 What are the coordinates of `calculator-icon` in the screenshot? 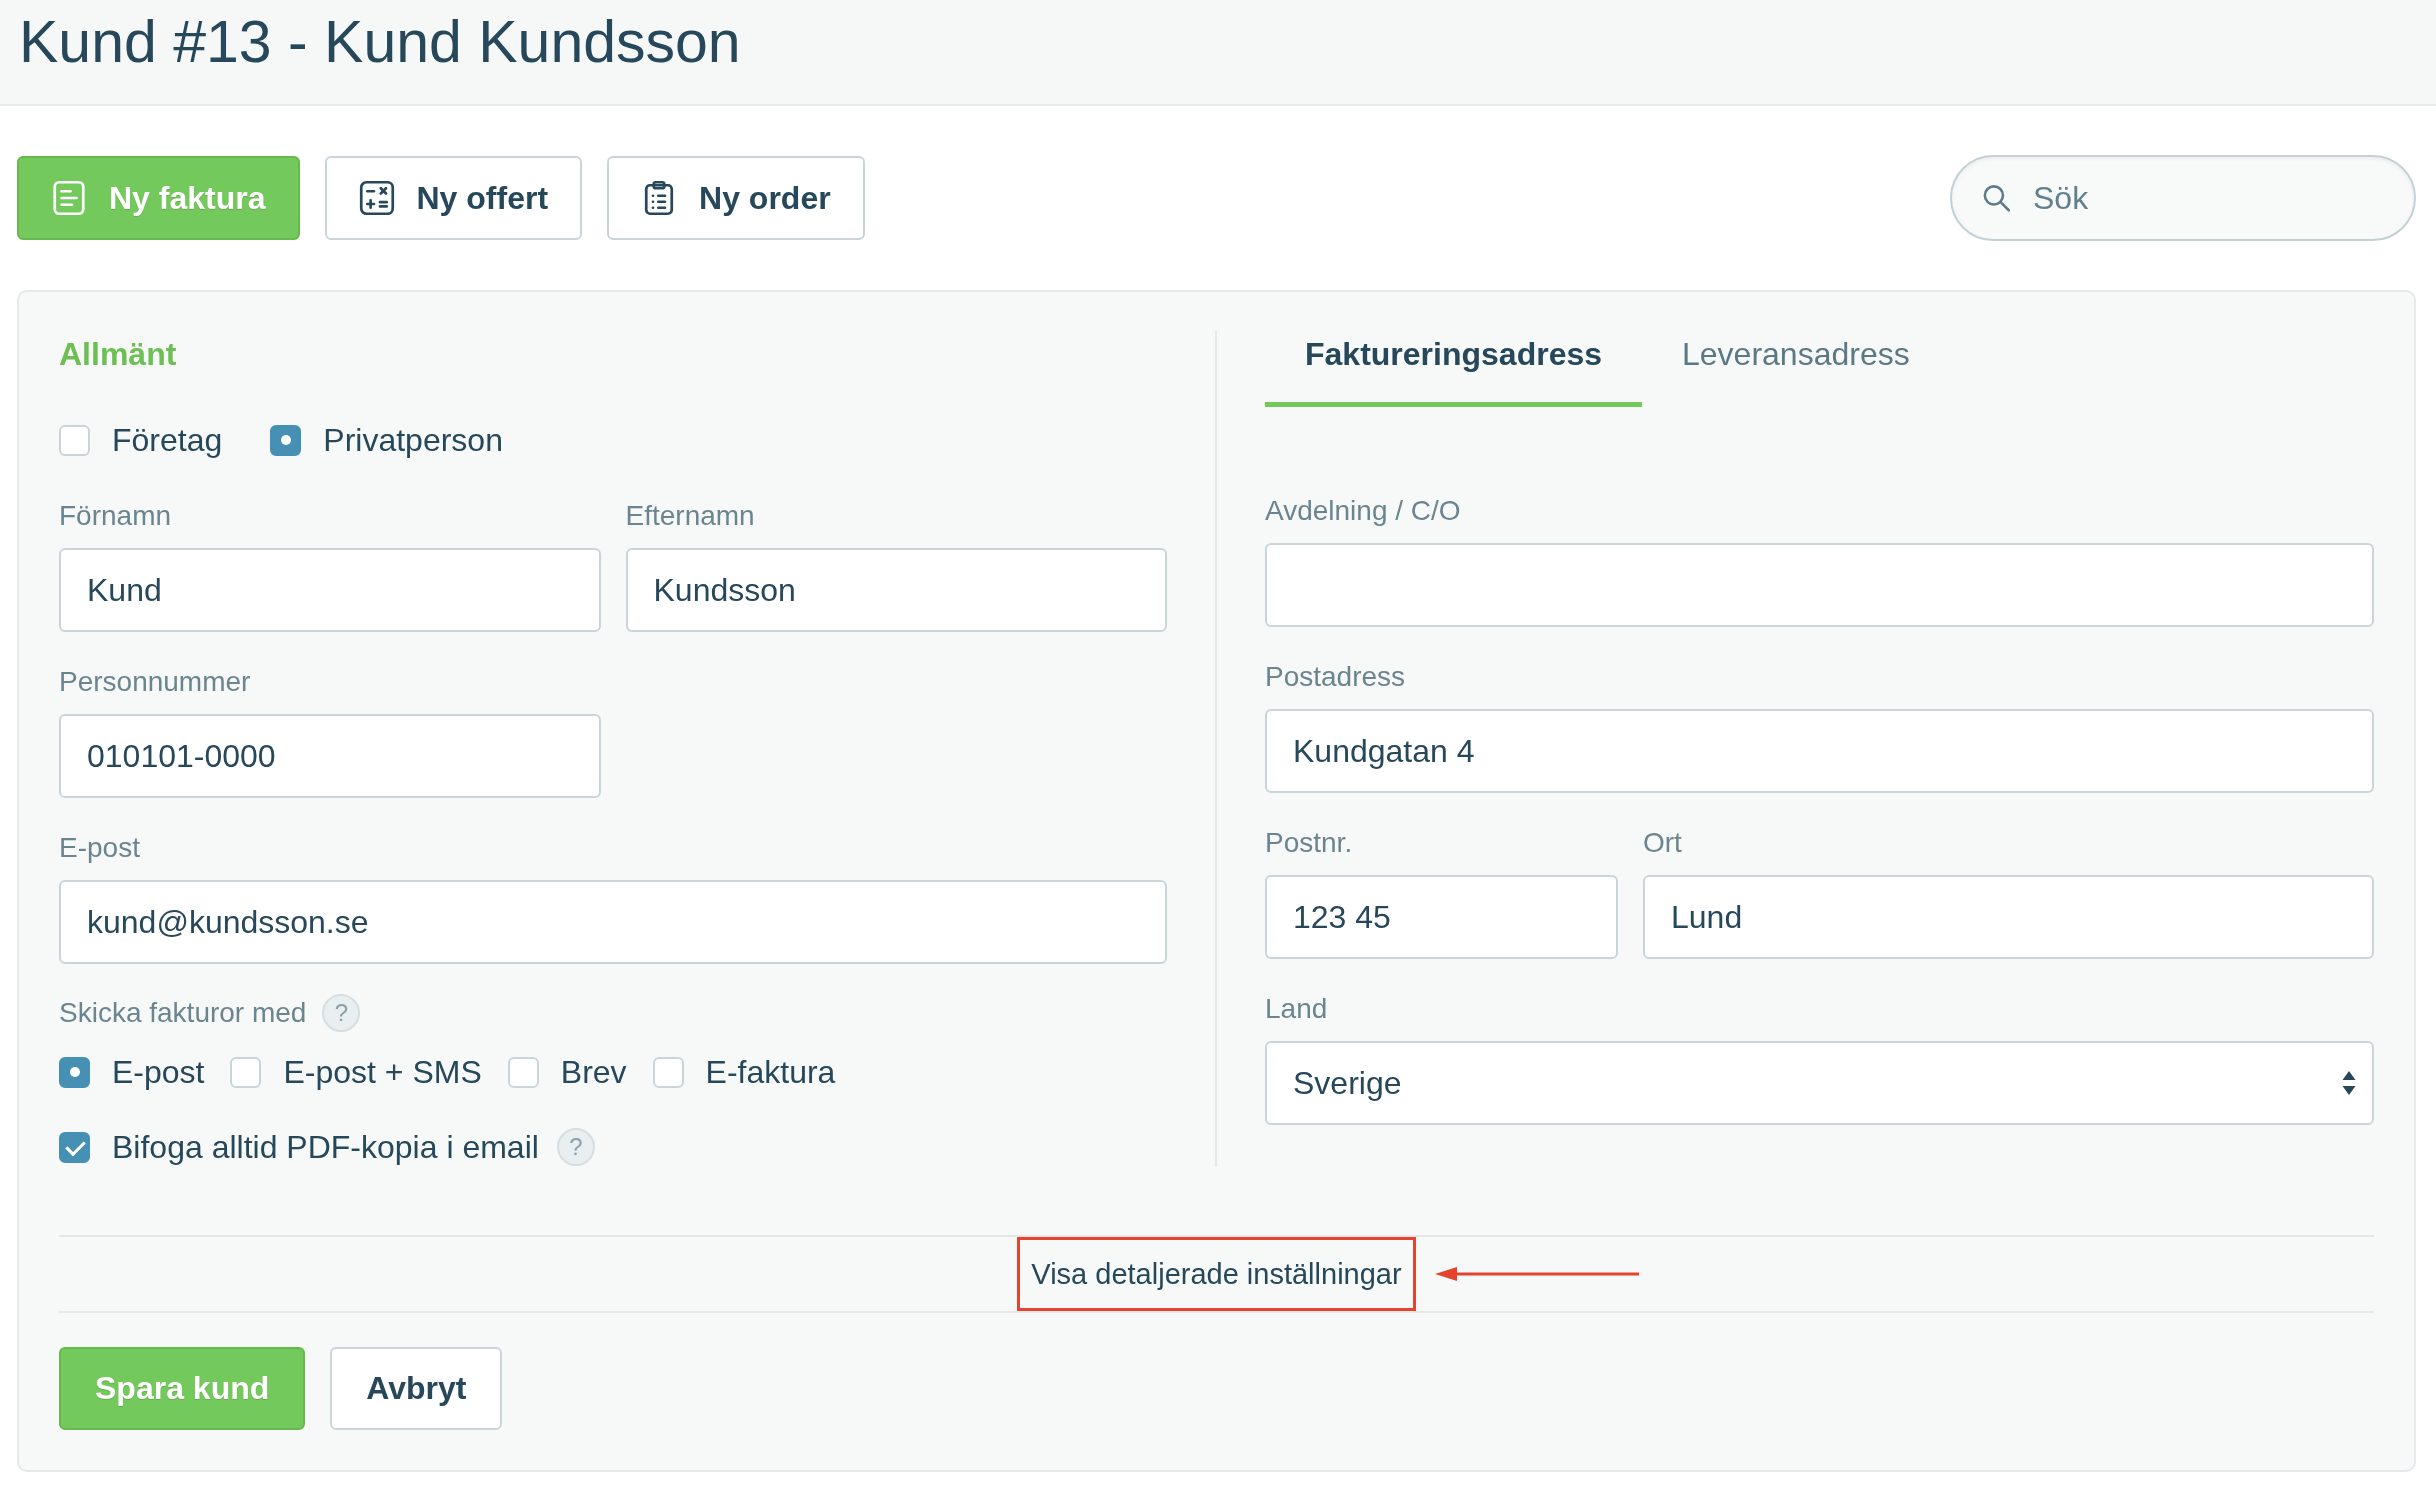 It's located at (376, 198).